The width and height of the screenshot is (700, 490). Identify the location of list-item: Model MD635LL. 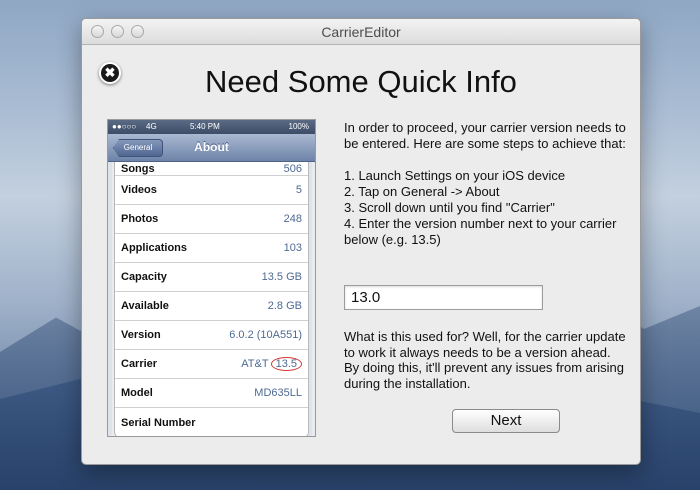
(211, 393).